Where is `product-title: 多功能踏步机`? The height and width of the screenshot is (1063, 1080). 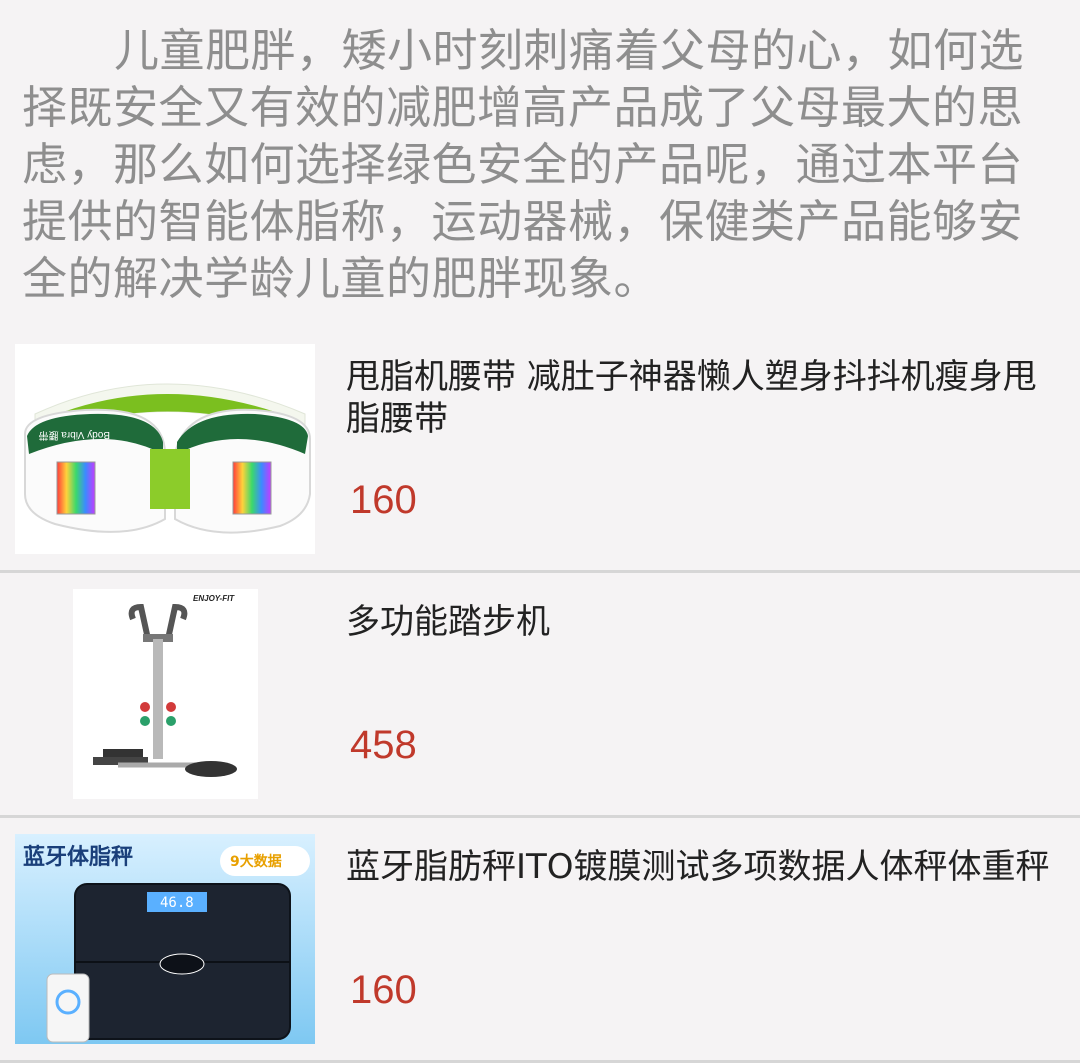
product-title: 多功能踏步机 is located at coordinates (698, 622).